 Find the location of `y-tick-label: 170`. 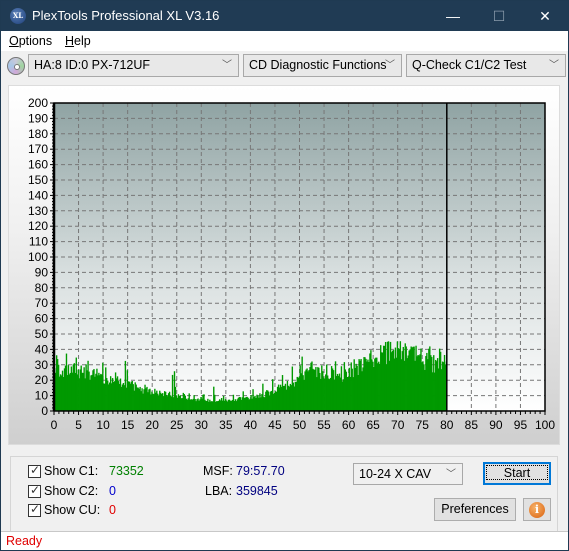

y-tick-label: 170 is located at coordinates (38, 149).